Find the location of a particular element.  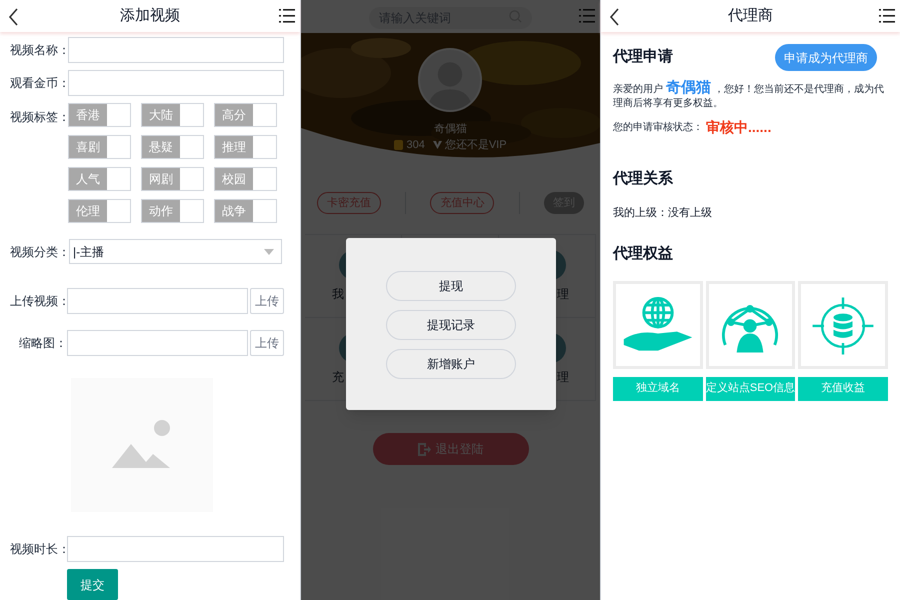

benefit-label: 独立域名 is located at coordinates (658, 388).